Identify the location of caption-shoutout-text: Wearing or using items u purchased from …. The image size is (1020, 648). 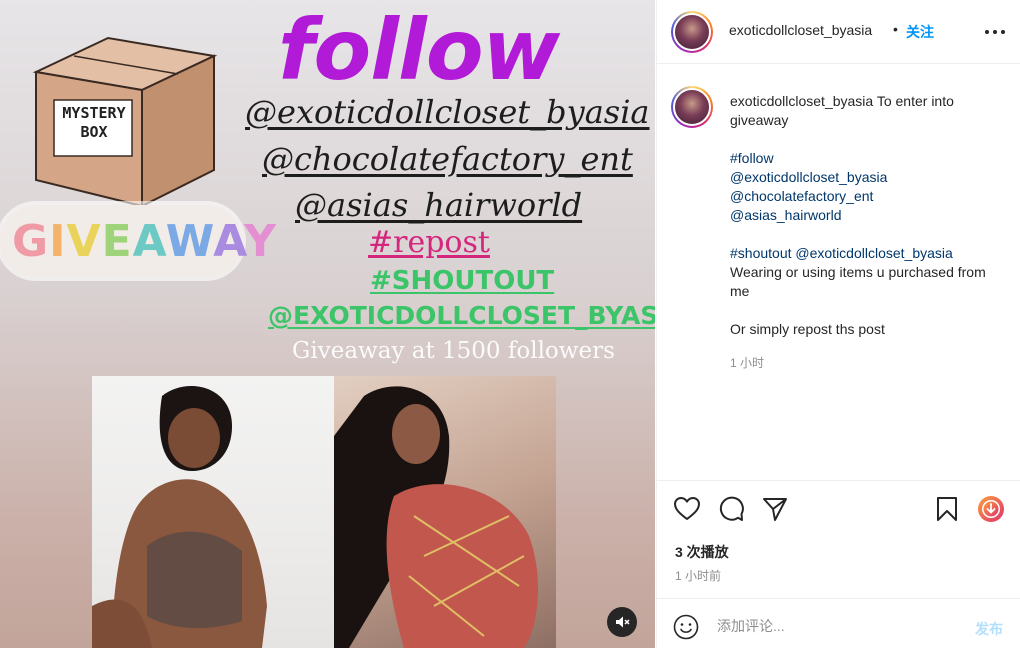
(858, 281).